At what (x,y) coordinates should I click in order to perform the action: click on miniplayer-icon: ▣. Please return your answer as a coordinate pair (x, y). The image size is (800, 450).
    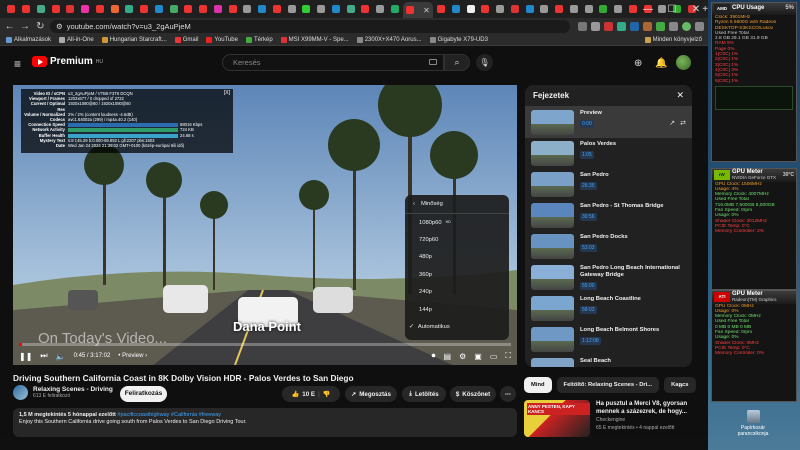
    Looking at the image, I should click on (478, 356).